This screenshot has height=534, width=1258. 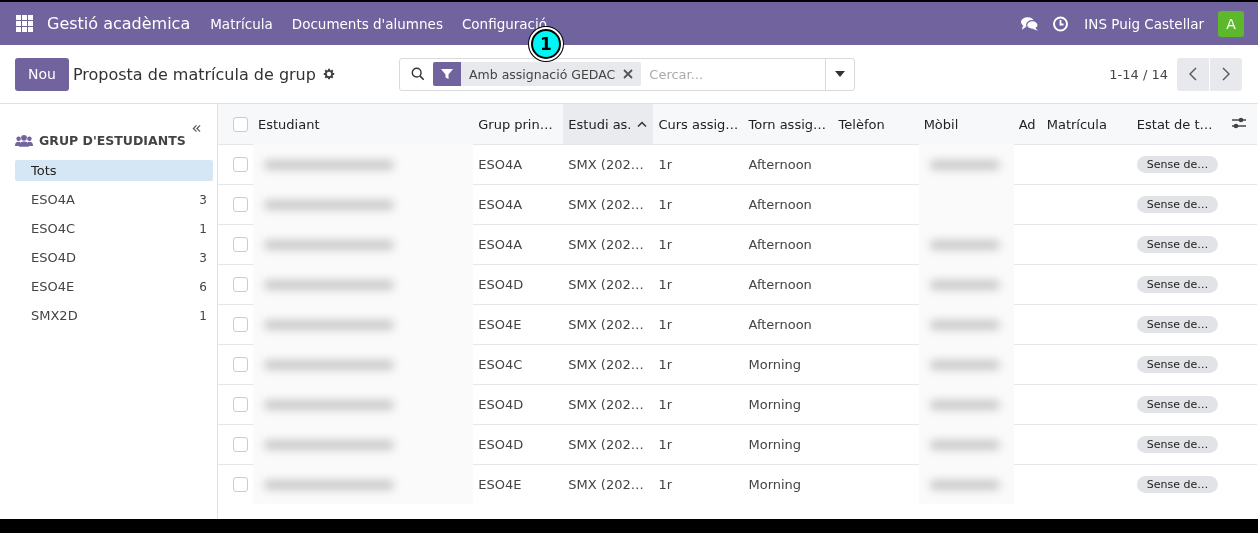 What do you see at coordinates (55, 315) in the screenshot?
I see `item-label: SMX2D` at bounding box center [55, 315].